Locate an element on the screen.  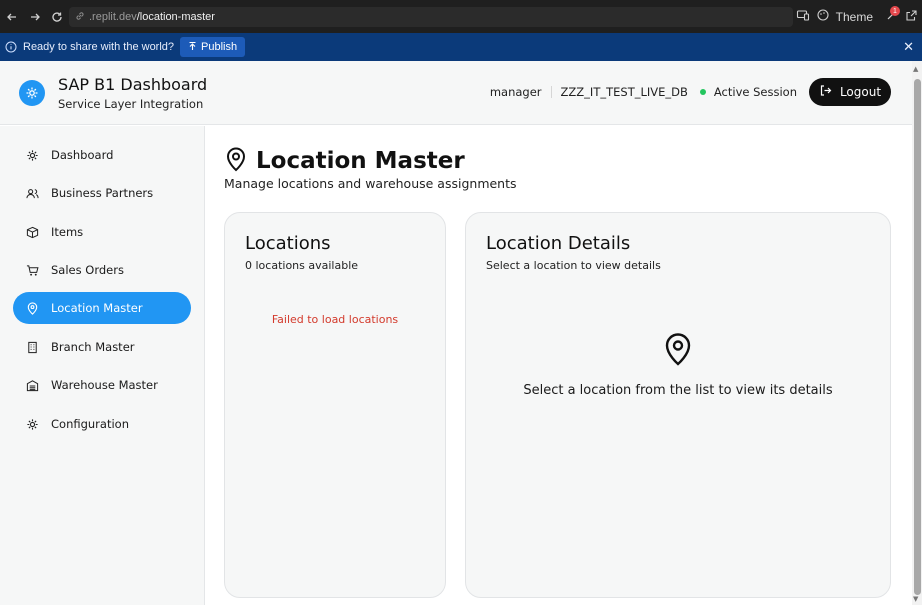
sidebar-item-label: Items is located at coordinates (67, 232).